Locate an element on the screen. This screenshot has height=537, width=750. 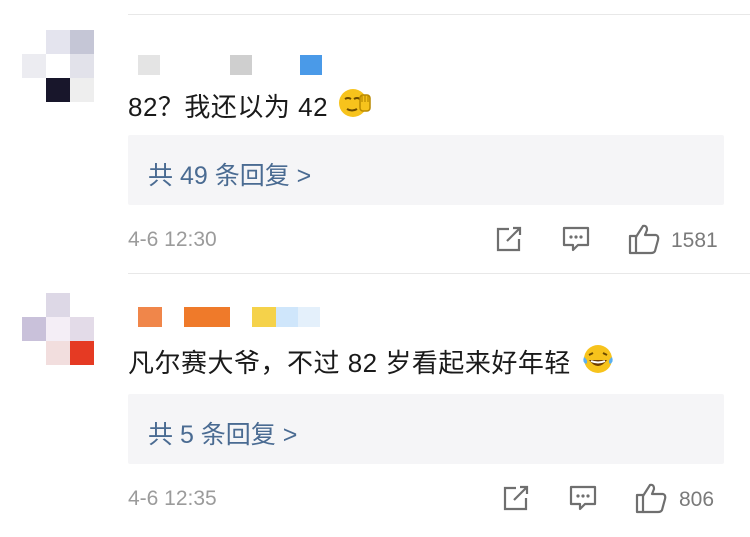
top-divider is located at coordinates (439, 14).